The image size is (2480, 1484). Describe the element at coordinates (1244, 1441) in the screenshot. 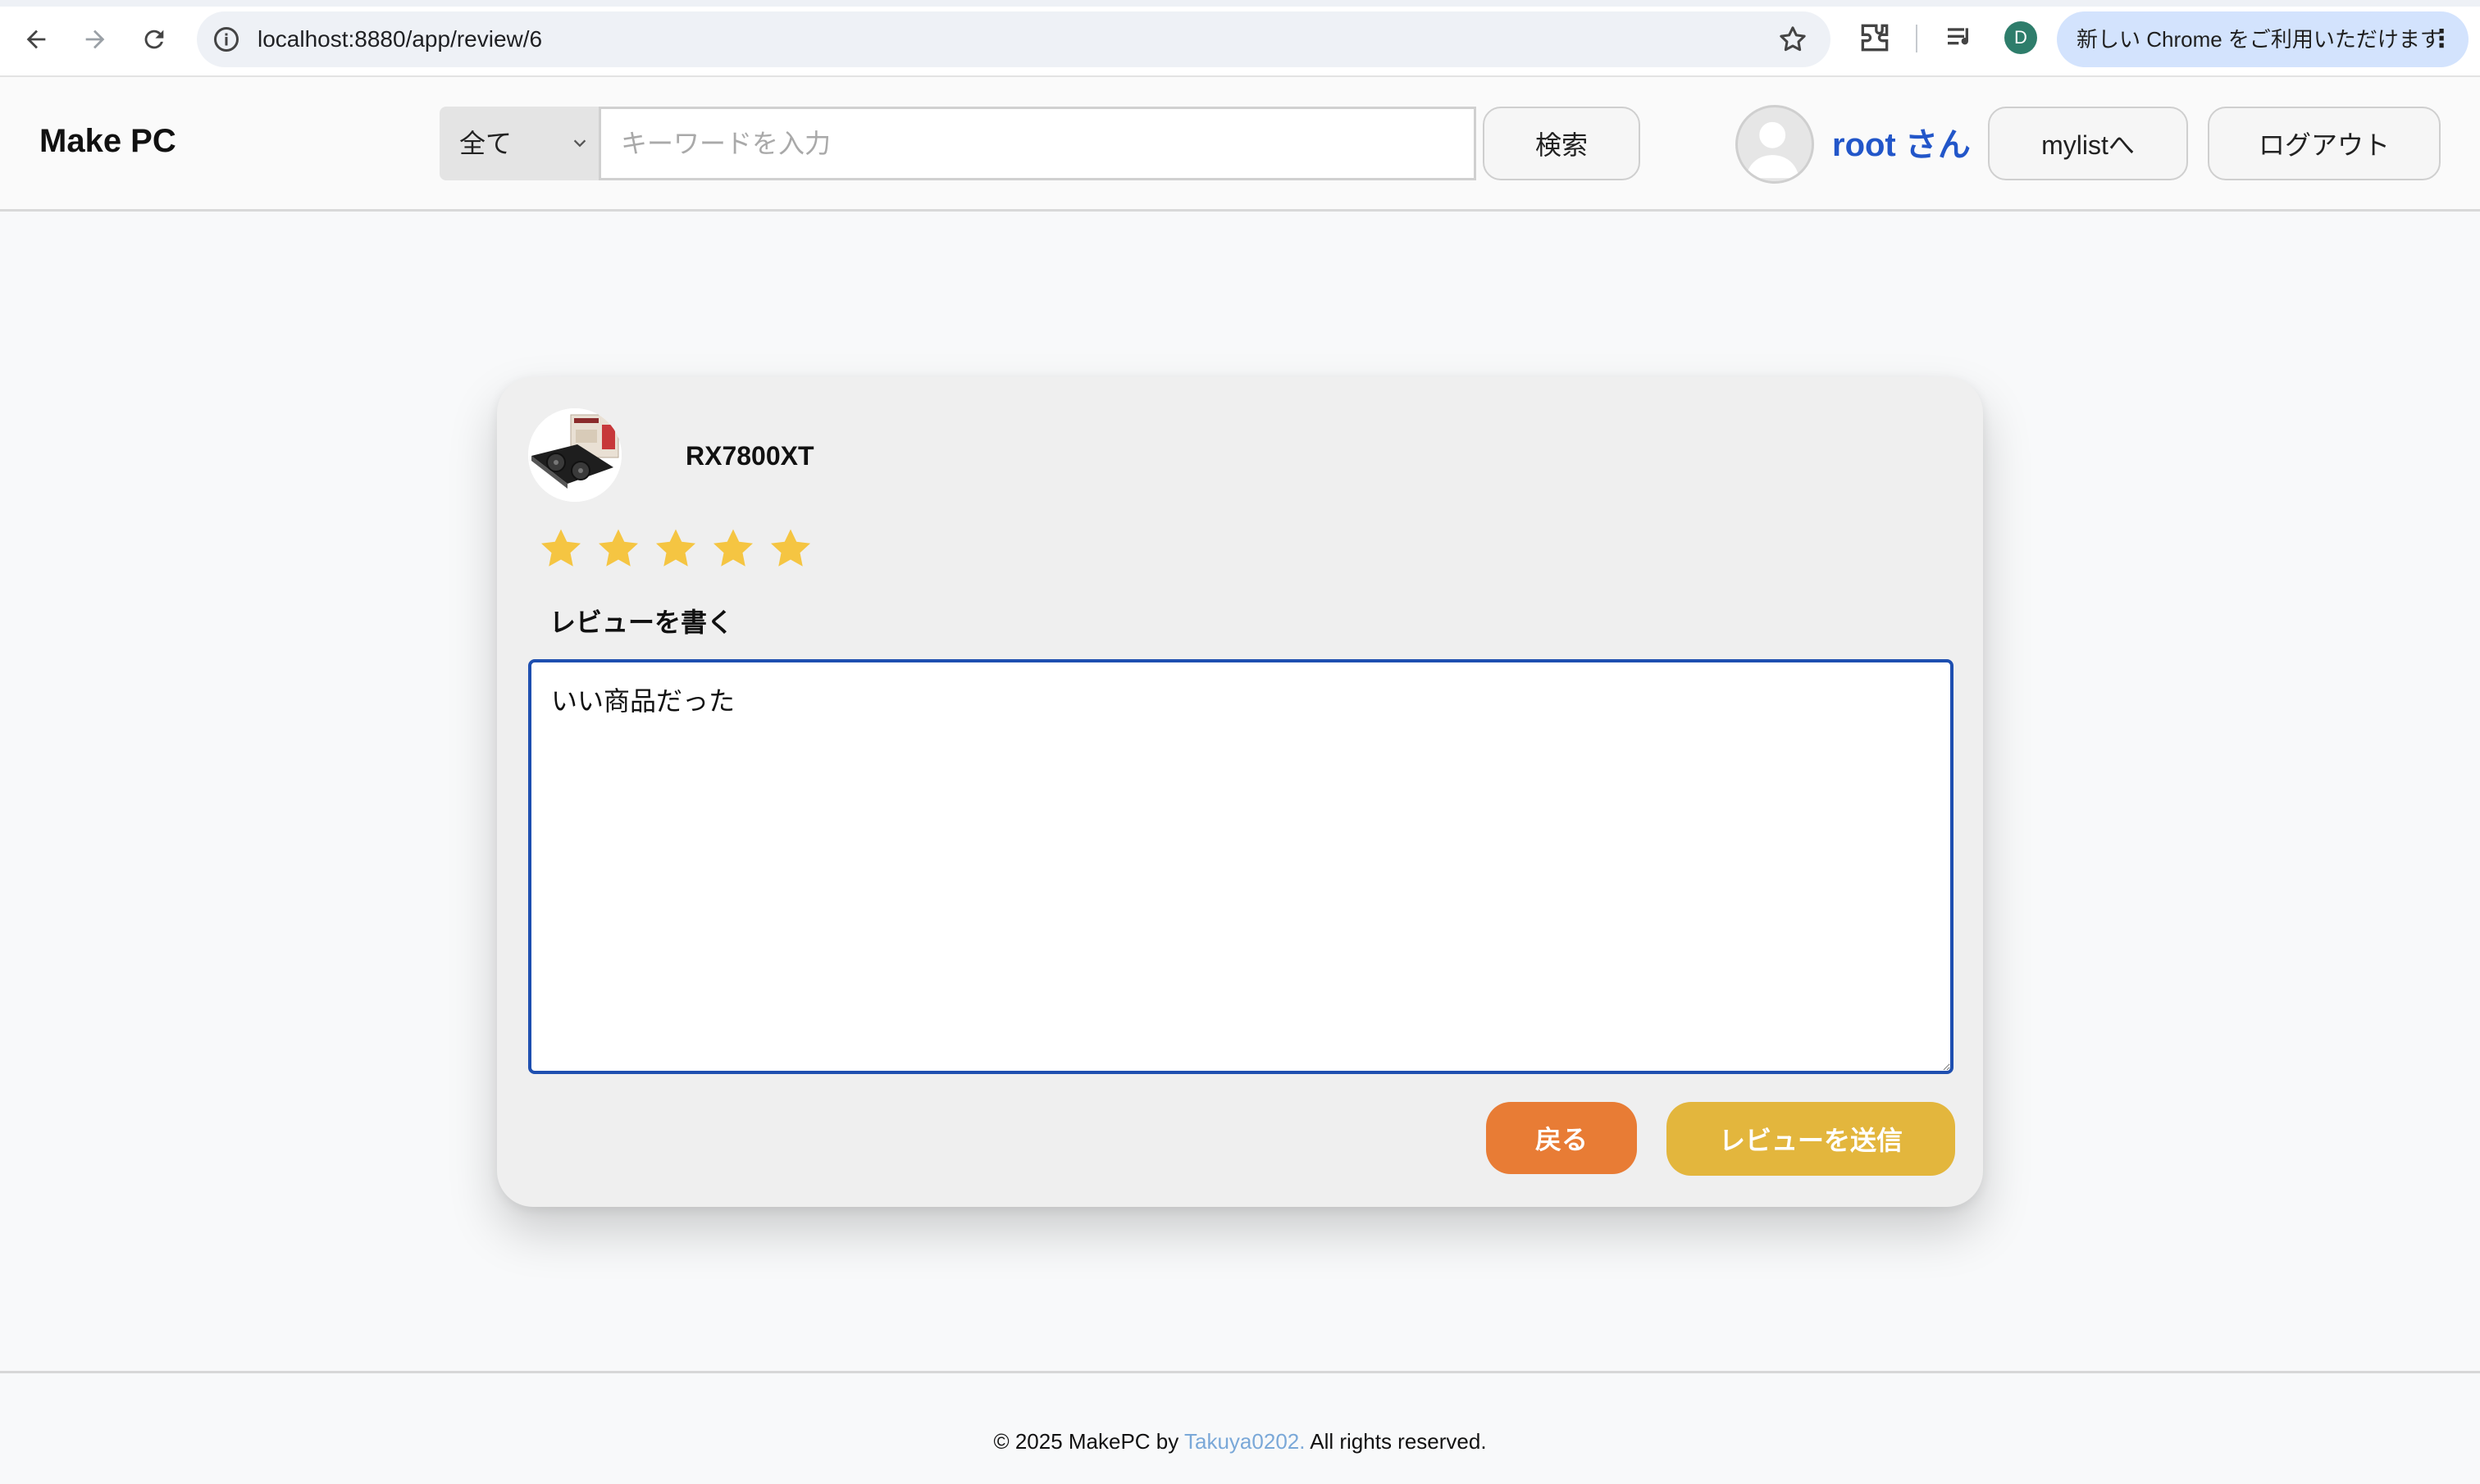

I see `author-link: Takuya0202.` at that location.